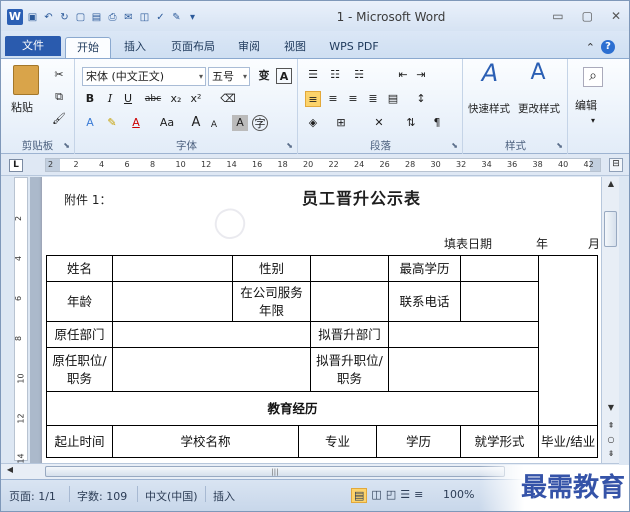 The height and width of the screenshot is (512, 630). I want to click on maximize-icon: ▢, so click(587, 16).